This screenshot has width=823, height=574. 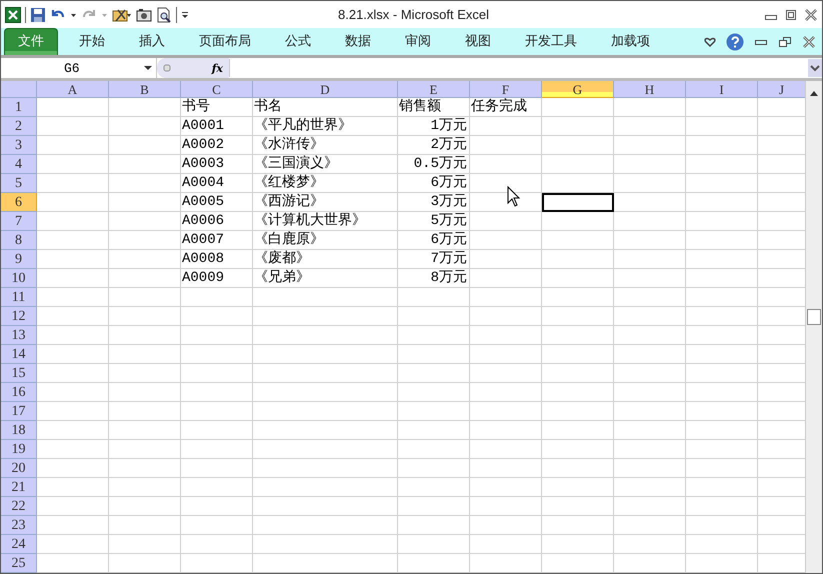 I want to click on column-header: H, so click(x=650, y=89).